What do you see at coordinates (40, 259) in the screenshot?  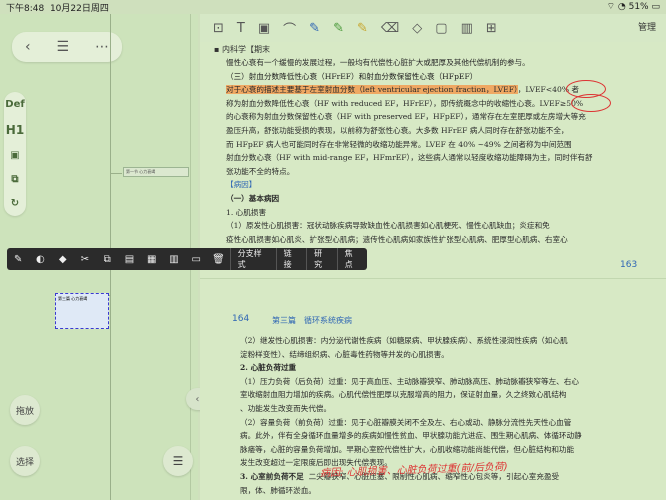 I see `palette-icon: ◐` at bounding box center [40, 259].